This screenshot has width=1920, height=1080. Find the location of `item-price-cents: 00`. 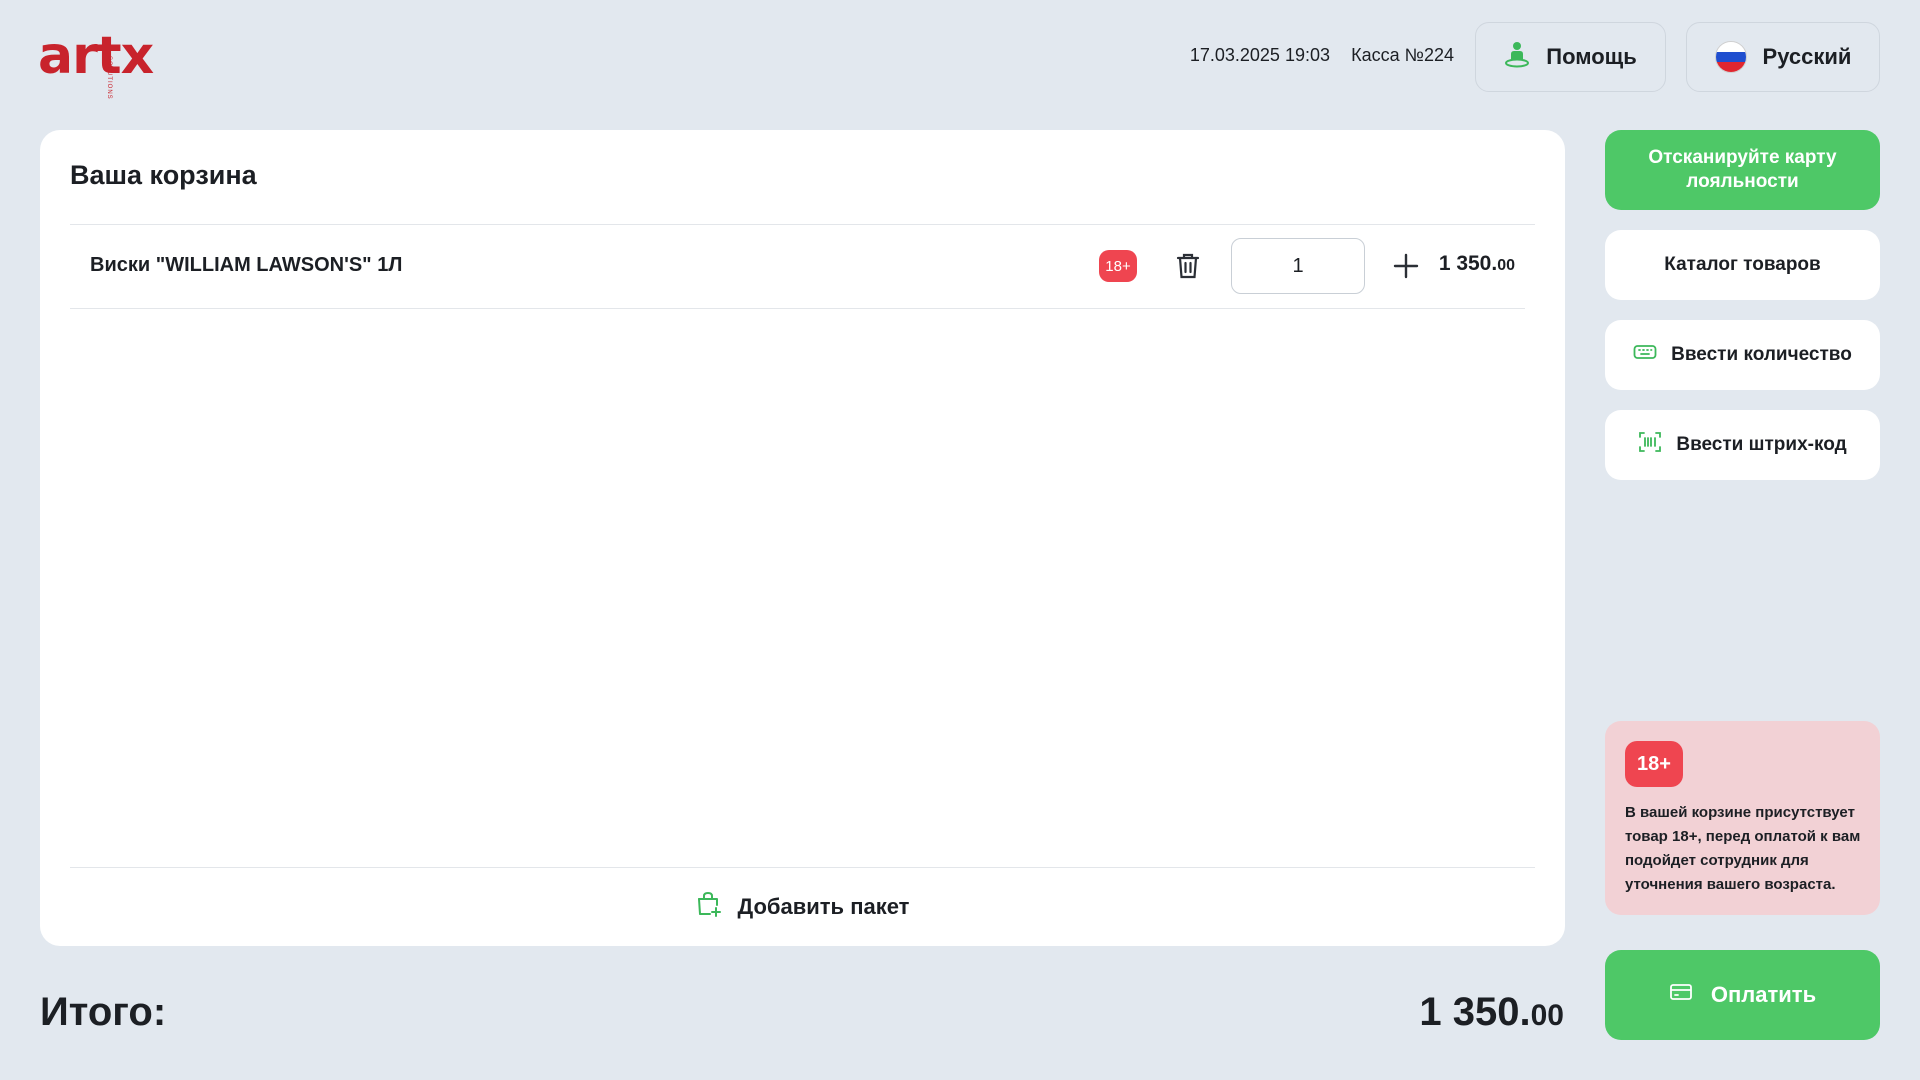

item-price-cents: 00 is located at coordinates (1506, 265).